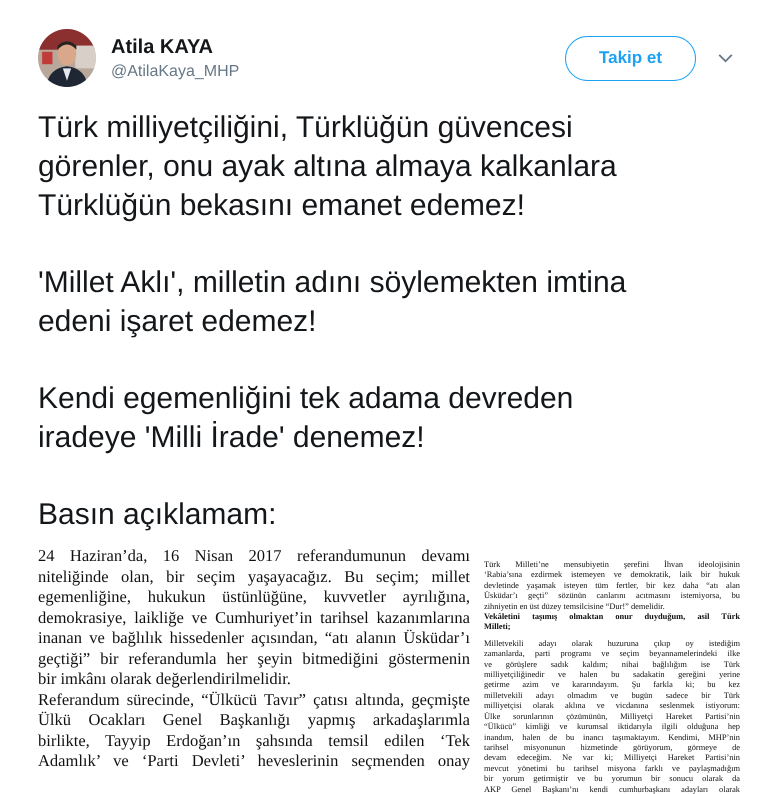 The width and height of the screenshot is (769, 794). What do you see at coordinates (612, 706) in the screenshot?
I see `document-line: milliyetçisi olarak aklına ve vicdanına seslenmek istiyorum:` at bounding box center [612, 706].